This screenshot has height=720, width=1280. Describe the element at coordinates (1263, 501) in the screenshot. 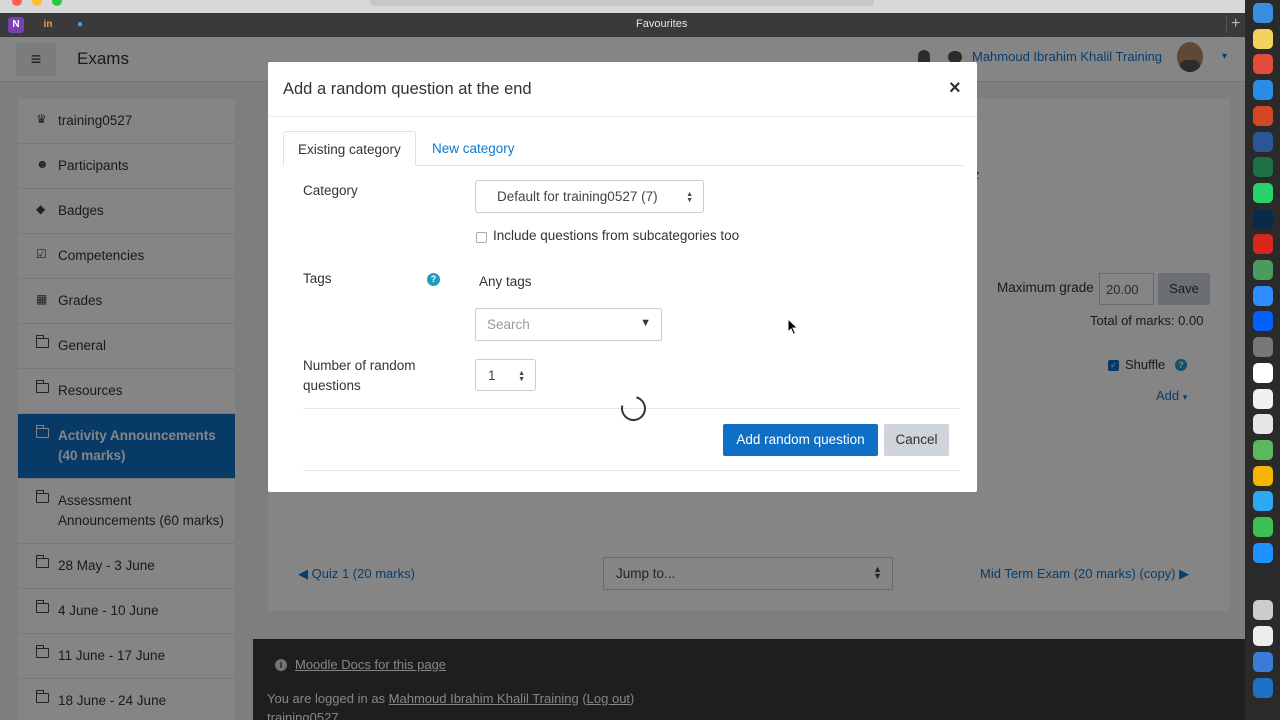

I see `messages-icon` at that location.